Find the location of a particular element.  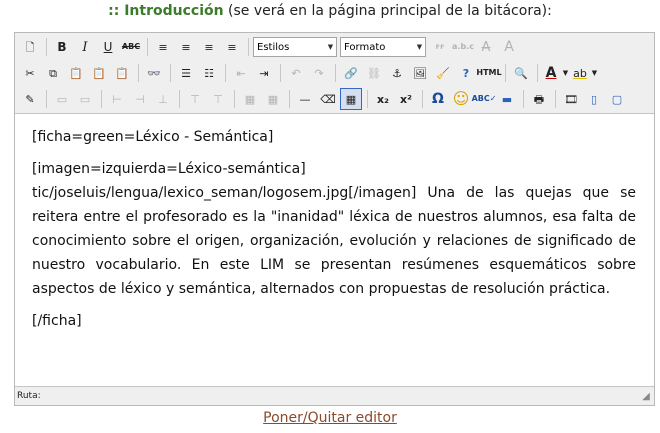

split-cells-icon: ▦ is located at coordinates (250, 99).